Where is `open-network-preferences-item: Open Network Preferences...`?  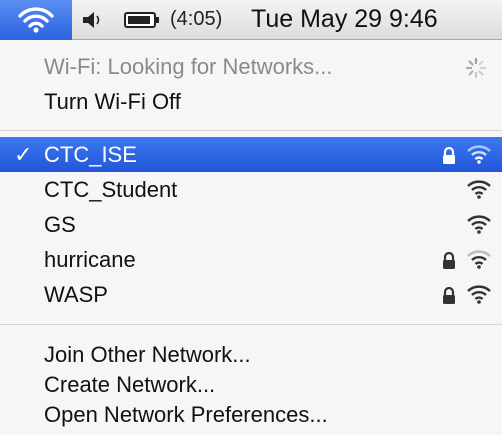
open-network-preferences-item: Open Network Preferences... is located at coordinates (251, 414).